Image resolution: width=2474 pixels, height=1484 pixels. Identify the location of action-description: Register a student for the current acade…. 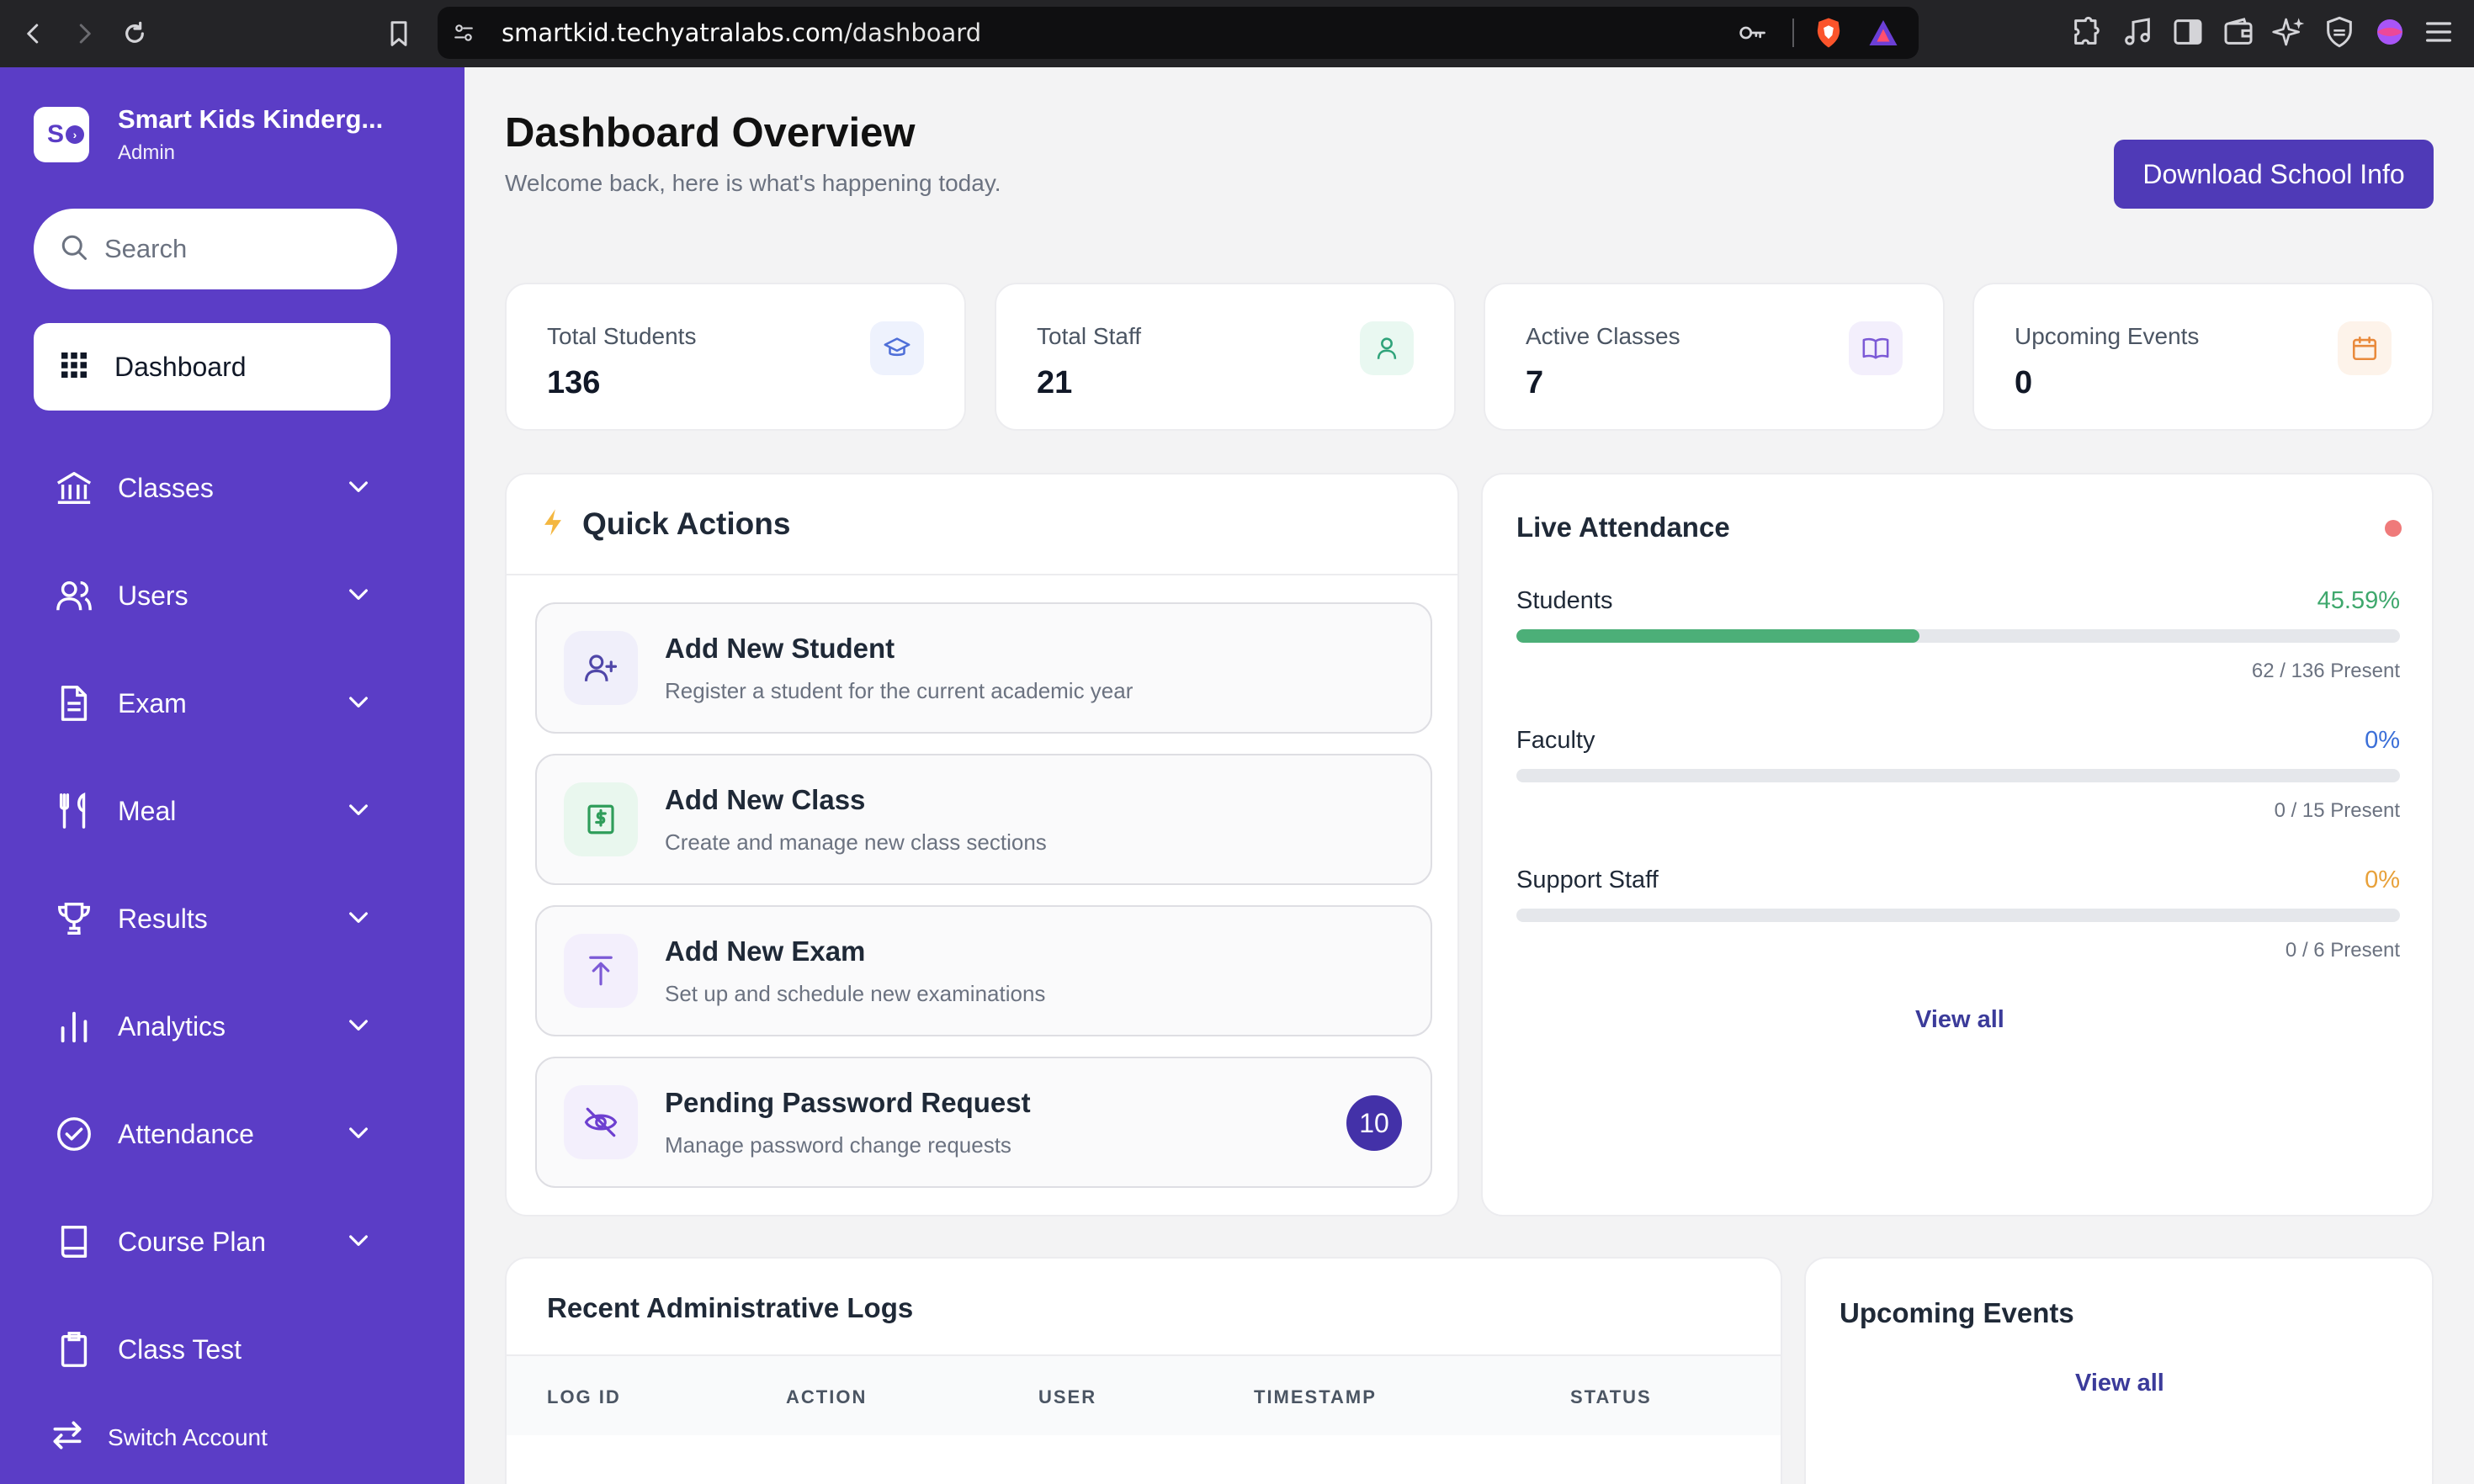
(899, 690).